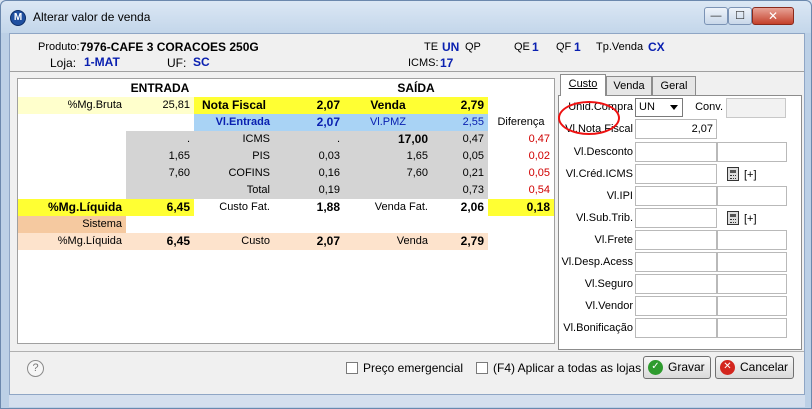 The image size is (812, 409). Describe the element at coordinates (160, 207) in the screenshot. I see `mg-liquida-value: 6,45` at that location.